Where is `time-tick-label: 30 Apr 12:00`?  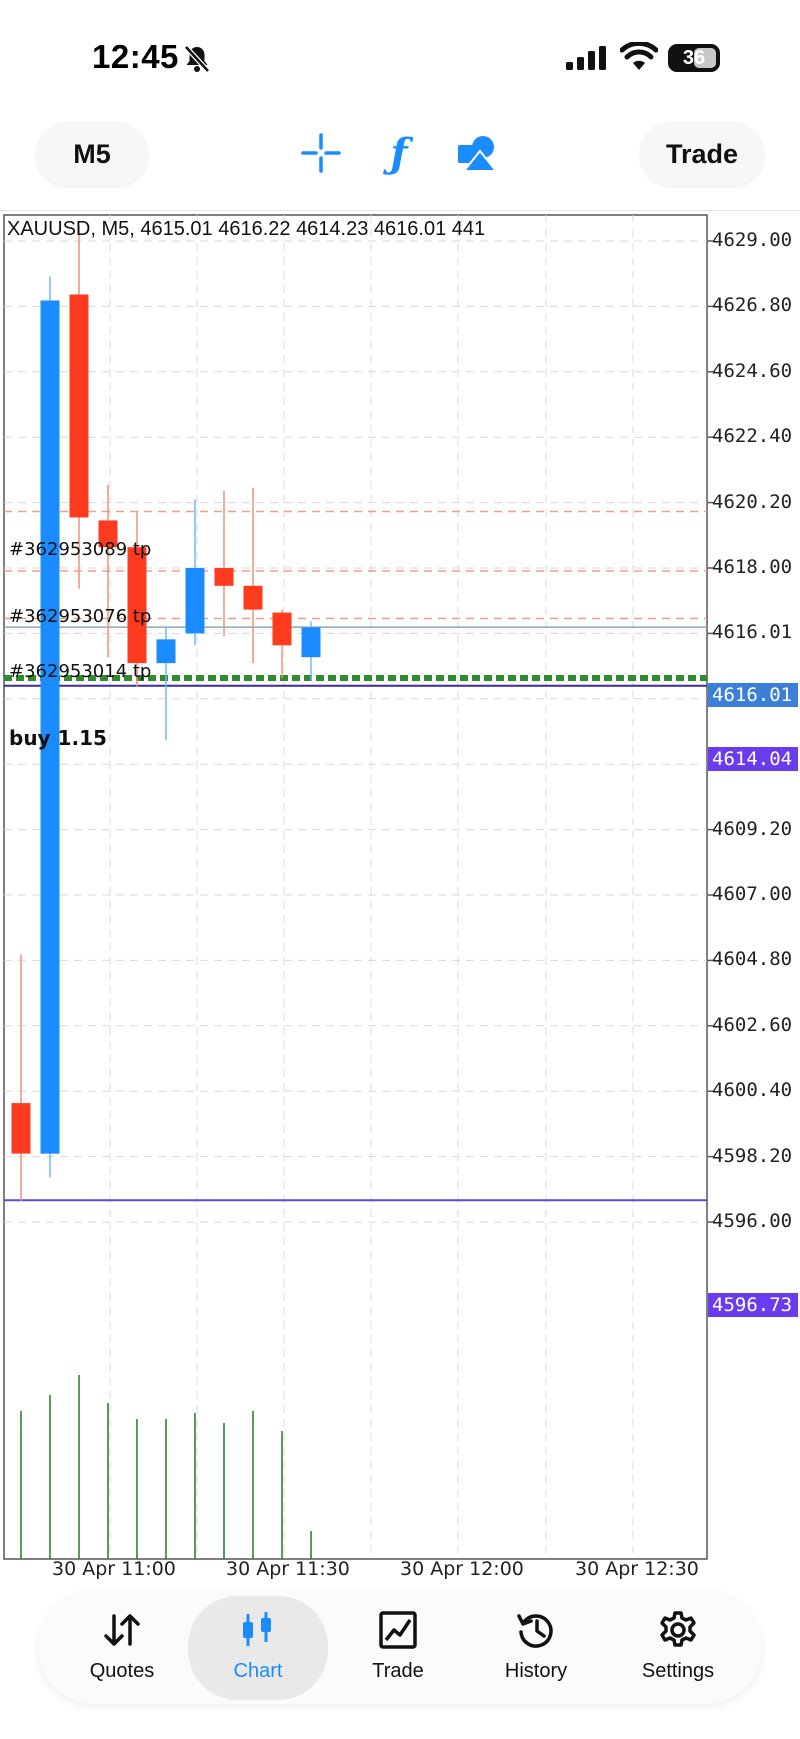 time-tick-label: 30 Apr 12:00 is located at coordinates (462, 1569).